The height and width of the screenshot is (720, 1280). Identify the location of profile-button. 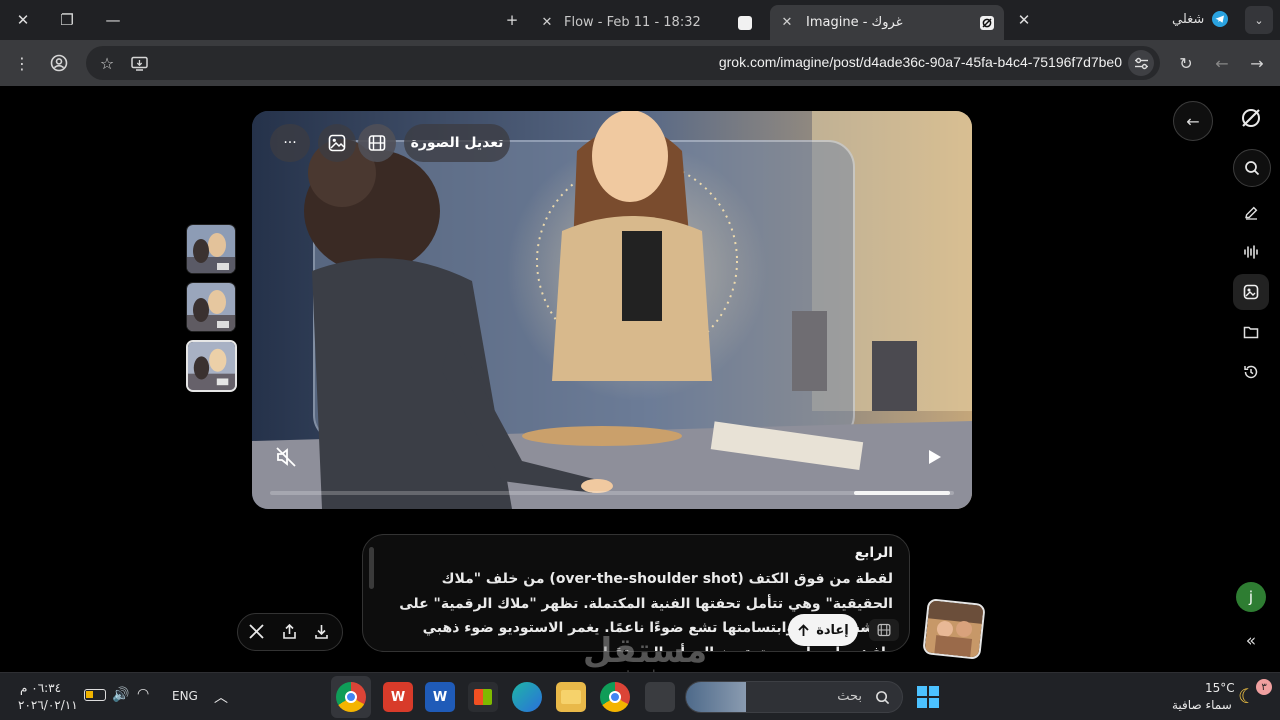
(59, 63).